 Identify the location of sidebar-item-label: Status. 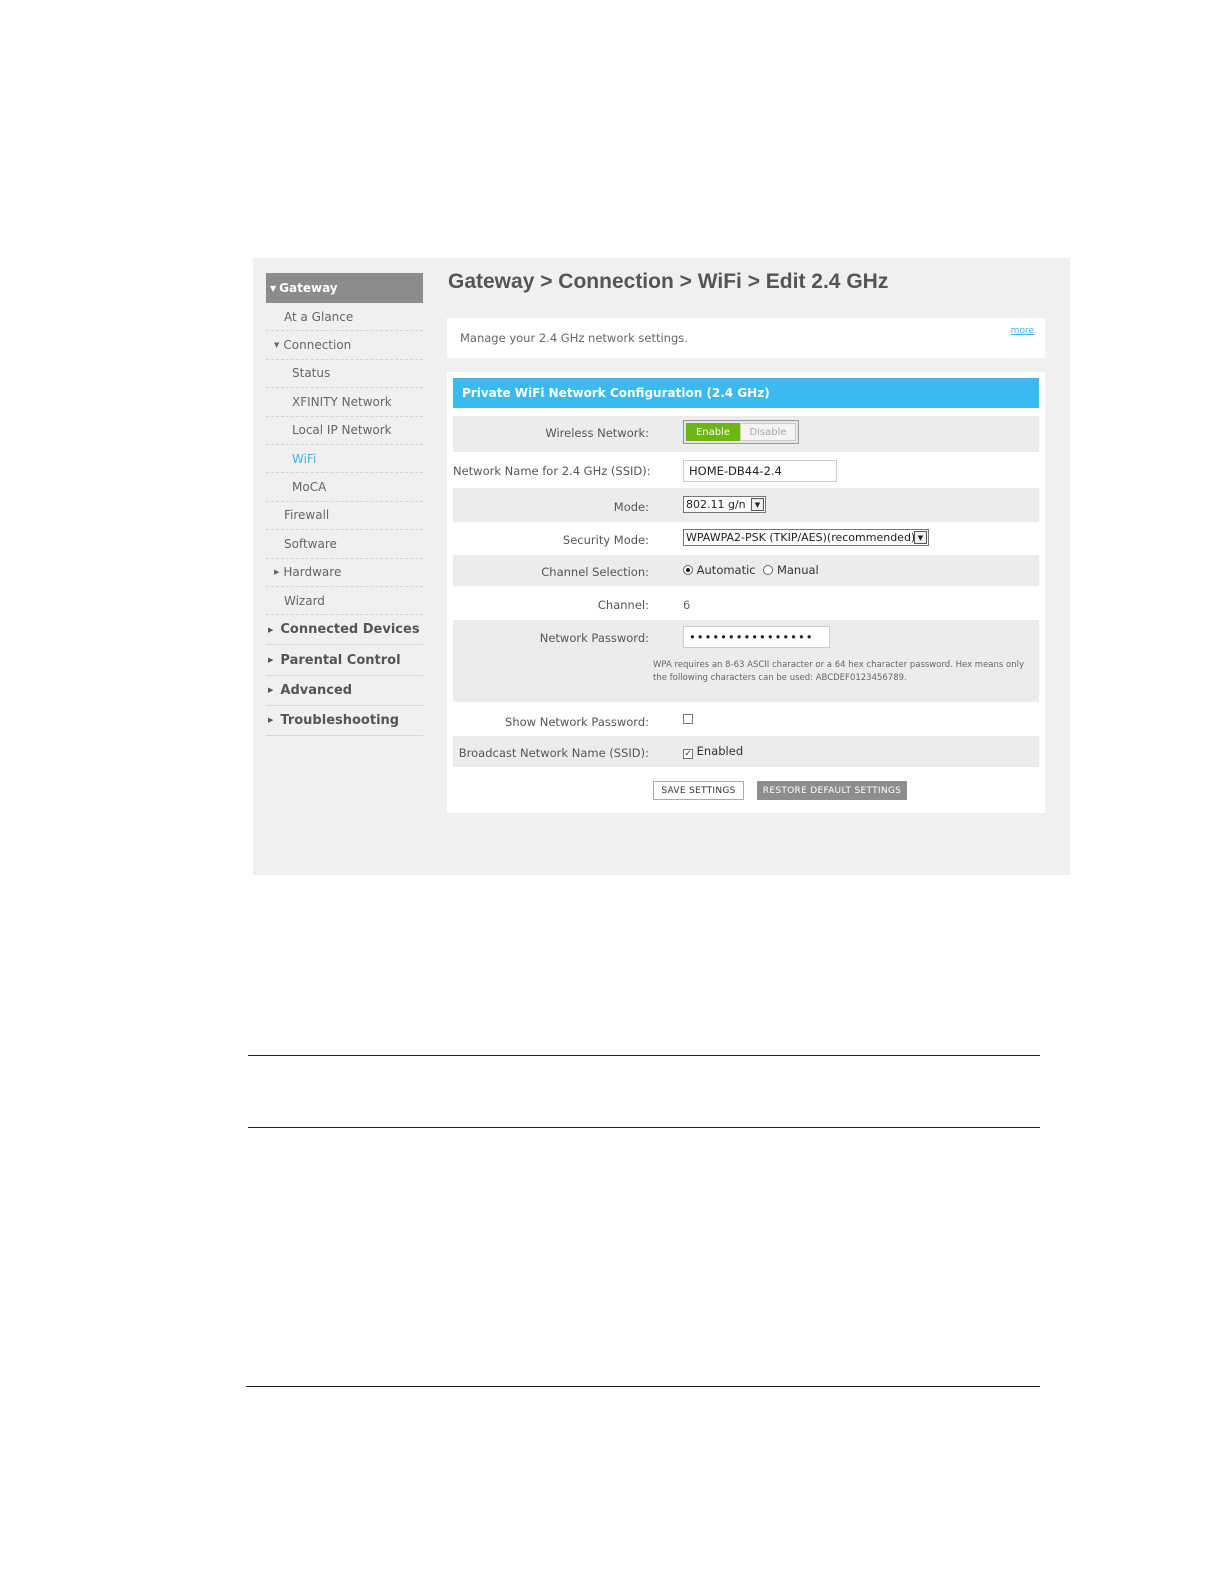
(311, 373).